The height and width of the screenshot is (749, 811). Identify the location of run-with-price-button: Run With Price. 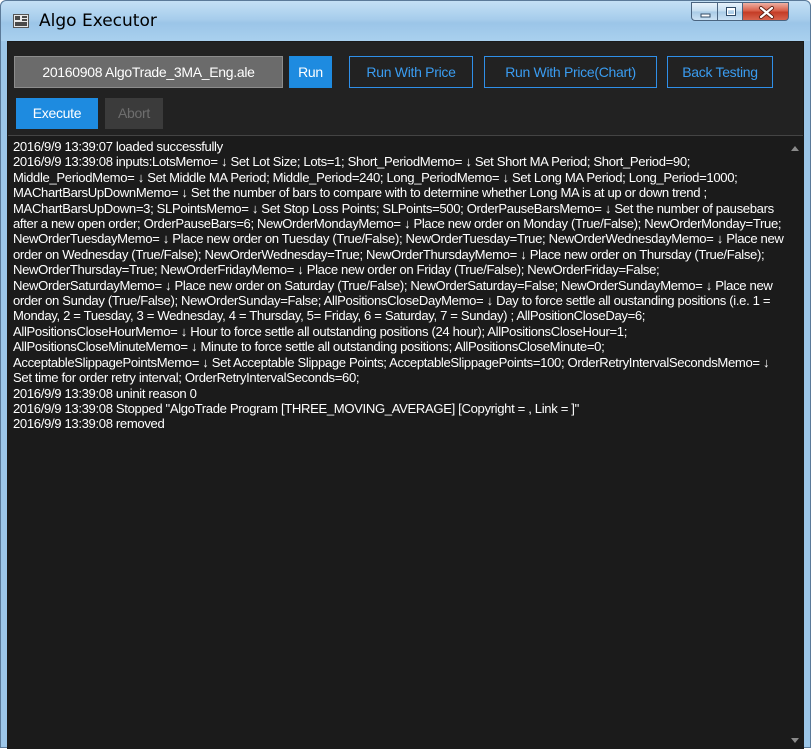
(411, 72).